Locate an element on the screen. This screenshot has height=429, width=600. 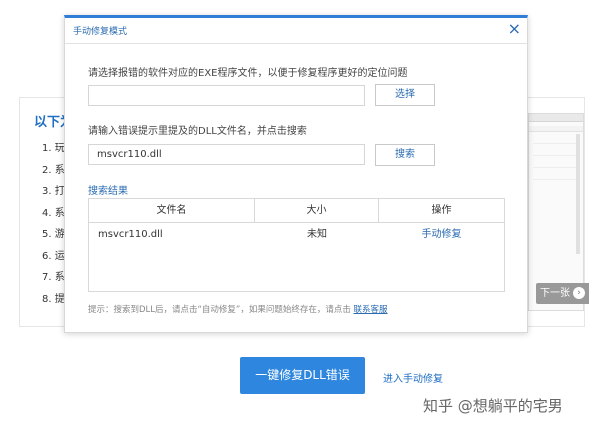
exe-label: 请选择报错的软件对应的EXE程序文件，以便于修复程序更好的定位问题 is located at coordinates (248, 71).